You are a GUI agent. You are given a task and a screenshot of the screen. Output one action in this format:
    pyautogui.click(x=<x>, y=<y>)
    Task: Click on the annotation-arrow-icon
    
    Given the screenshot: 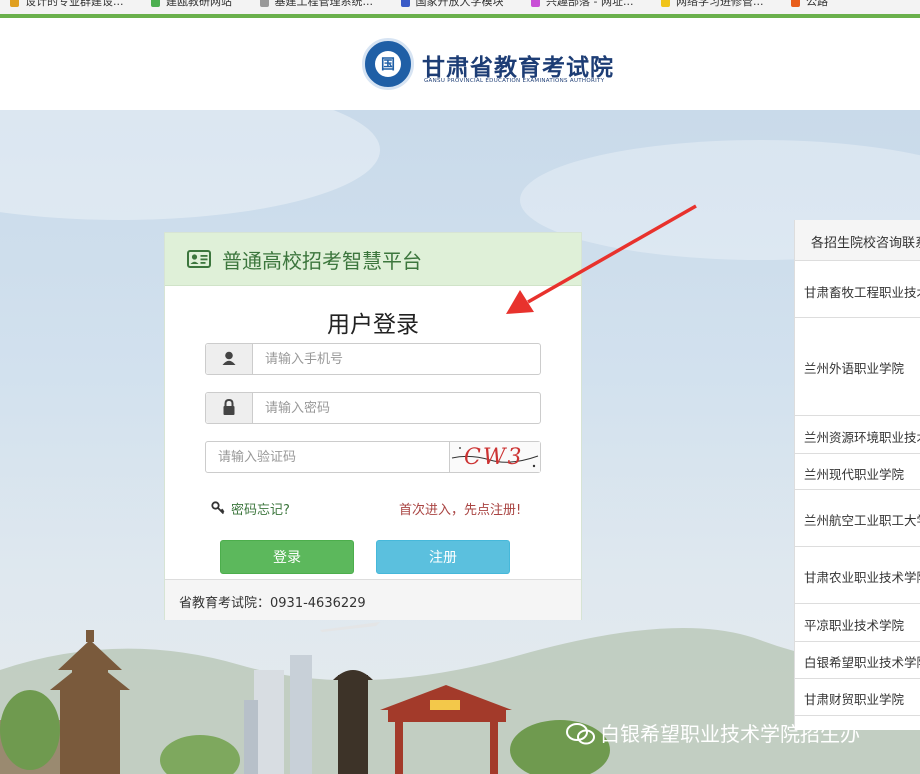 What is the action you would take?
    pyautogui.click(x=601, y=259)
    